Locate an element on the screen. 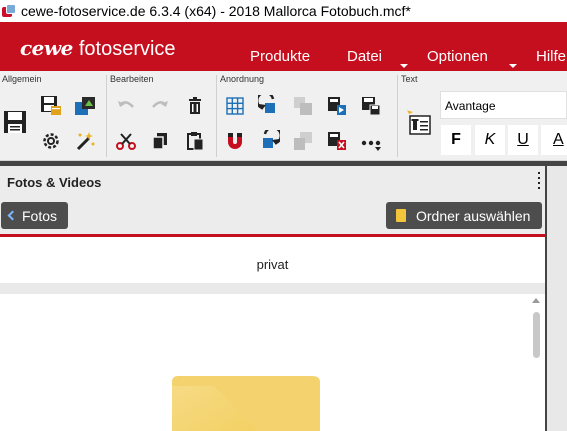 The height and width of the screenshot is (431, 567). grid-button is located at coordinates (235, 106).